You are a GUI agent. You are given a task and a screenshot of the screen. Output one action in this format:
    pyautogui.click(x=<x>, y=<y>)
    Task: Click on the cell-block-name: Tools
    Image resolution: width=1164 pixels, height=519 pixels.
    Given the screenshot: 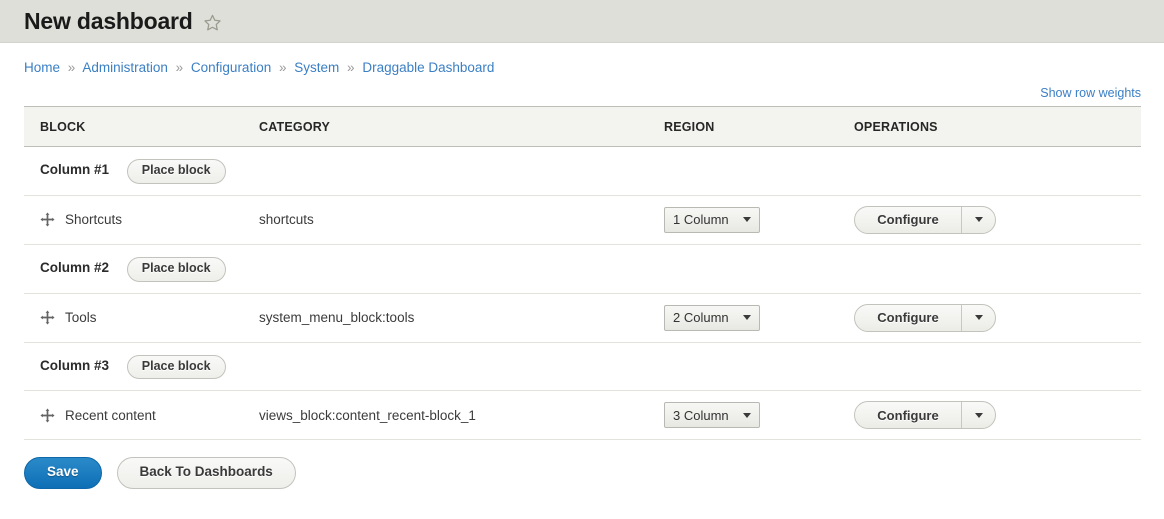 What is the action you would take?
    pyautogui.click(x=141, y=318)
    